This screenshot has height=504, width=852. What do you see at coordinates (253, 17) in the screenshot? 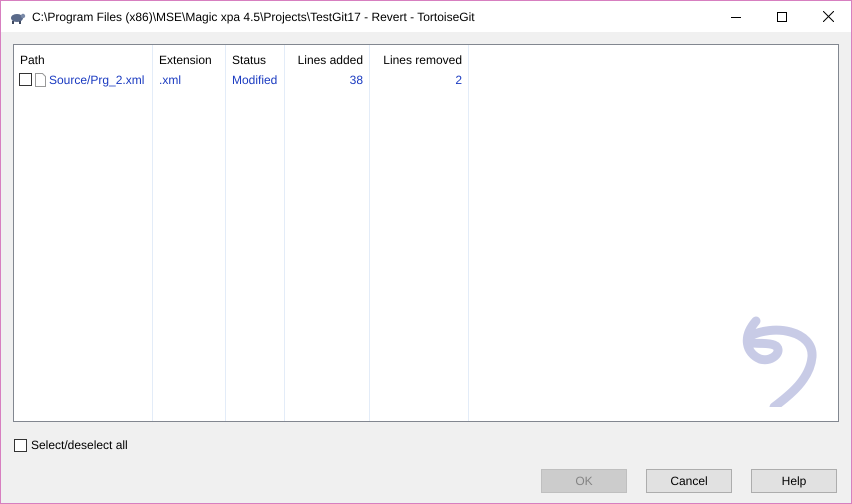
I see `window-title: C:\Program Files (x86)\MSE\Magic xpa 4.5\Projects\TestGit17 - Revert - TortoiseGit` at bounding box center [253, 17].